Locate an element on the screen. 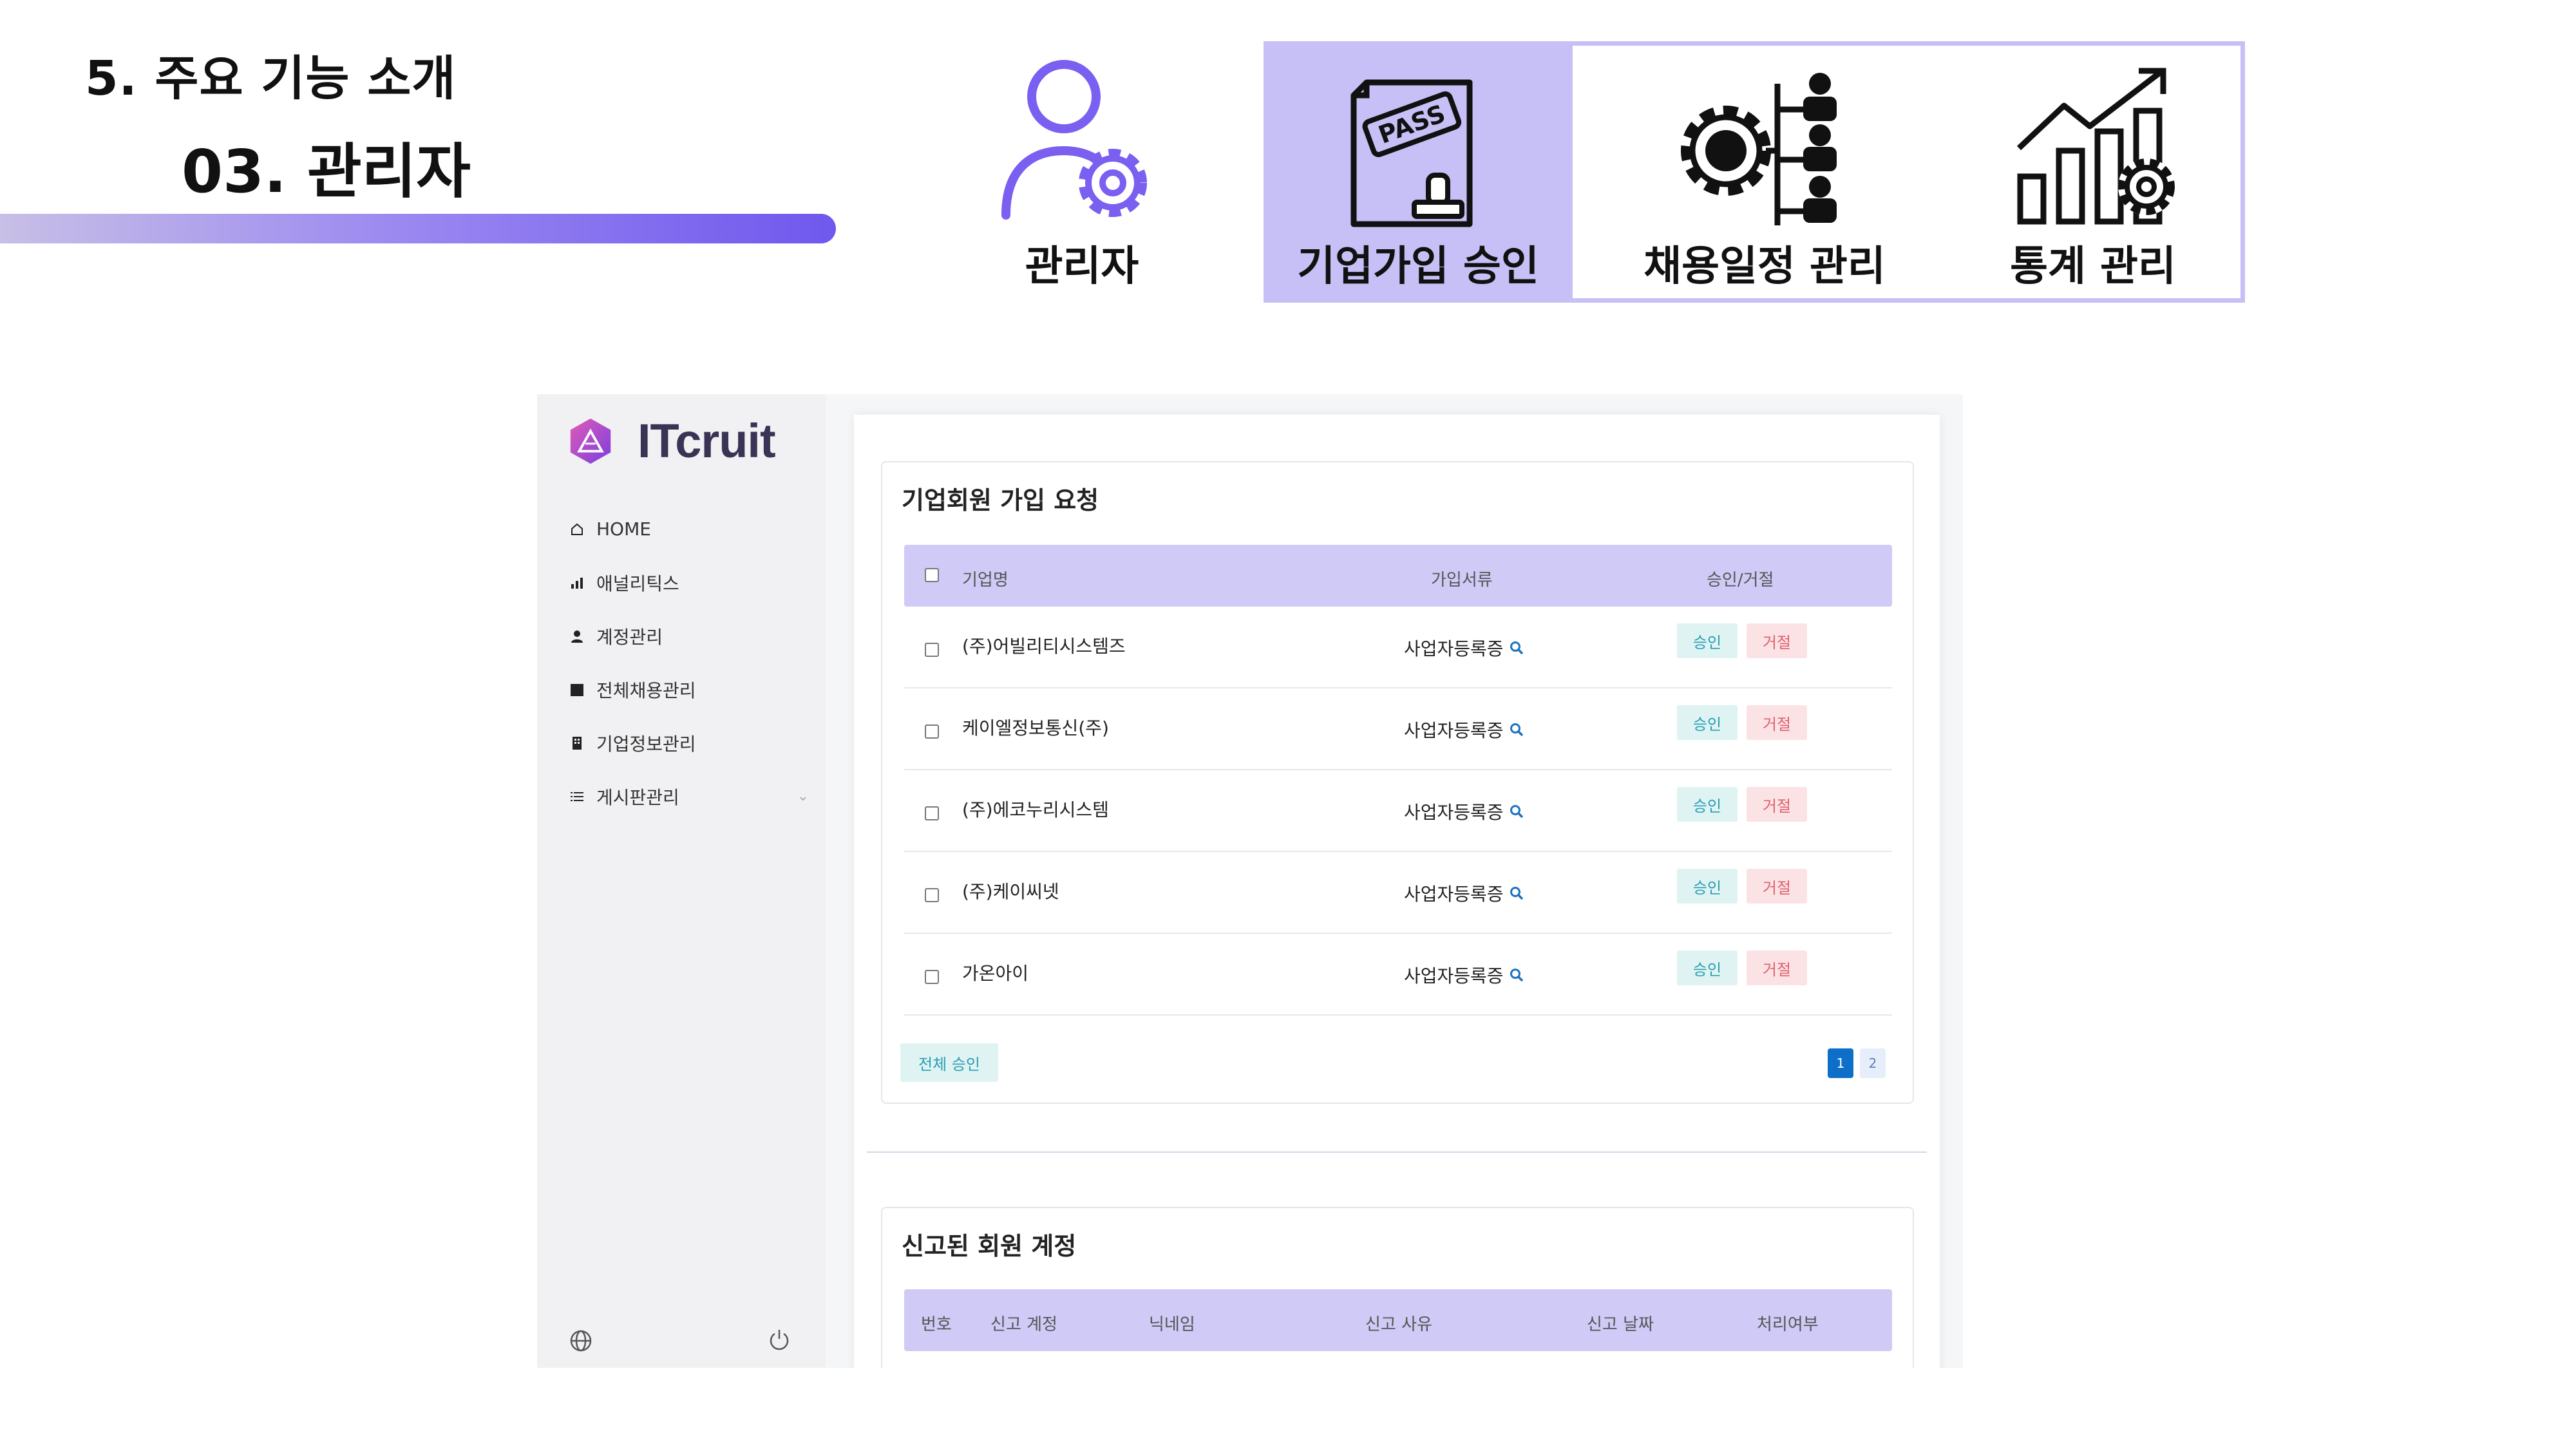 The height and width of the screenshot is (1449, 2576). pagination-page-1: 1 is located at coordinates (1841, 1063).